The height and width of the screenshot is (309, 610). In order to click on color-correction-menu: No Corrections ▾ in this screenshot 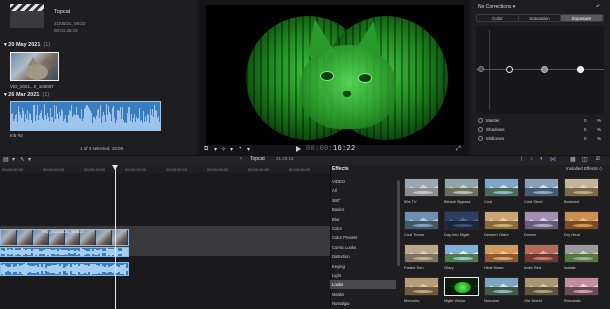, I will do `click(496, 7)`.